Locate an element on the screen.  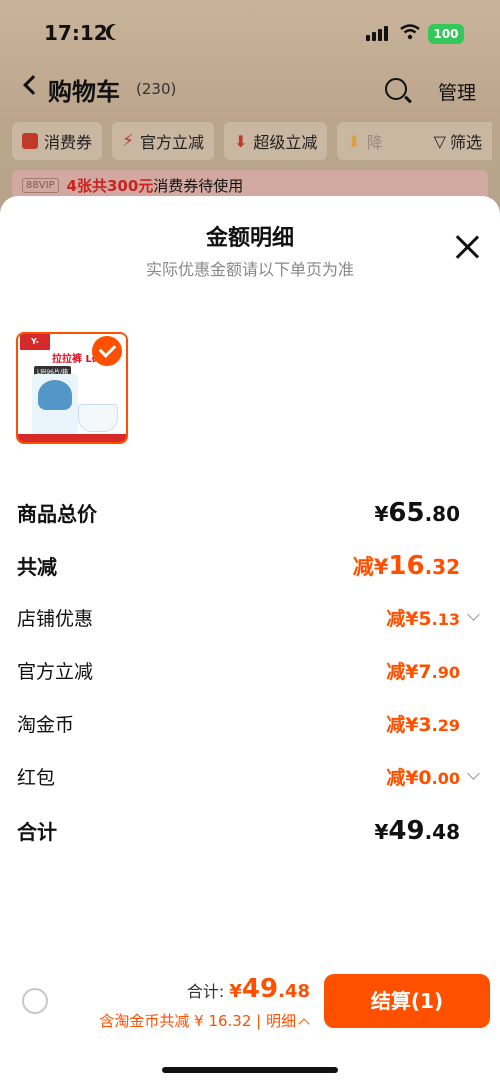
moon-icon is located at coordinates (118, 32).